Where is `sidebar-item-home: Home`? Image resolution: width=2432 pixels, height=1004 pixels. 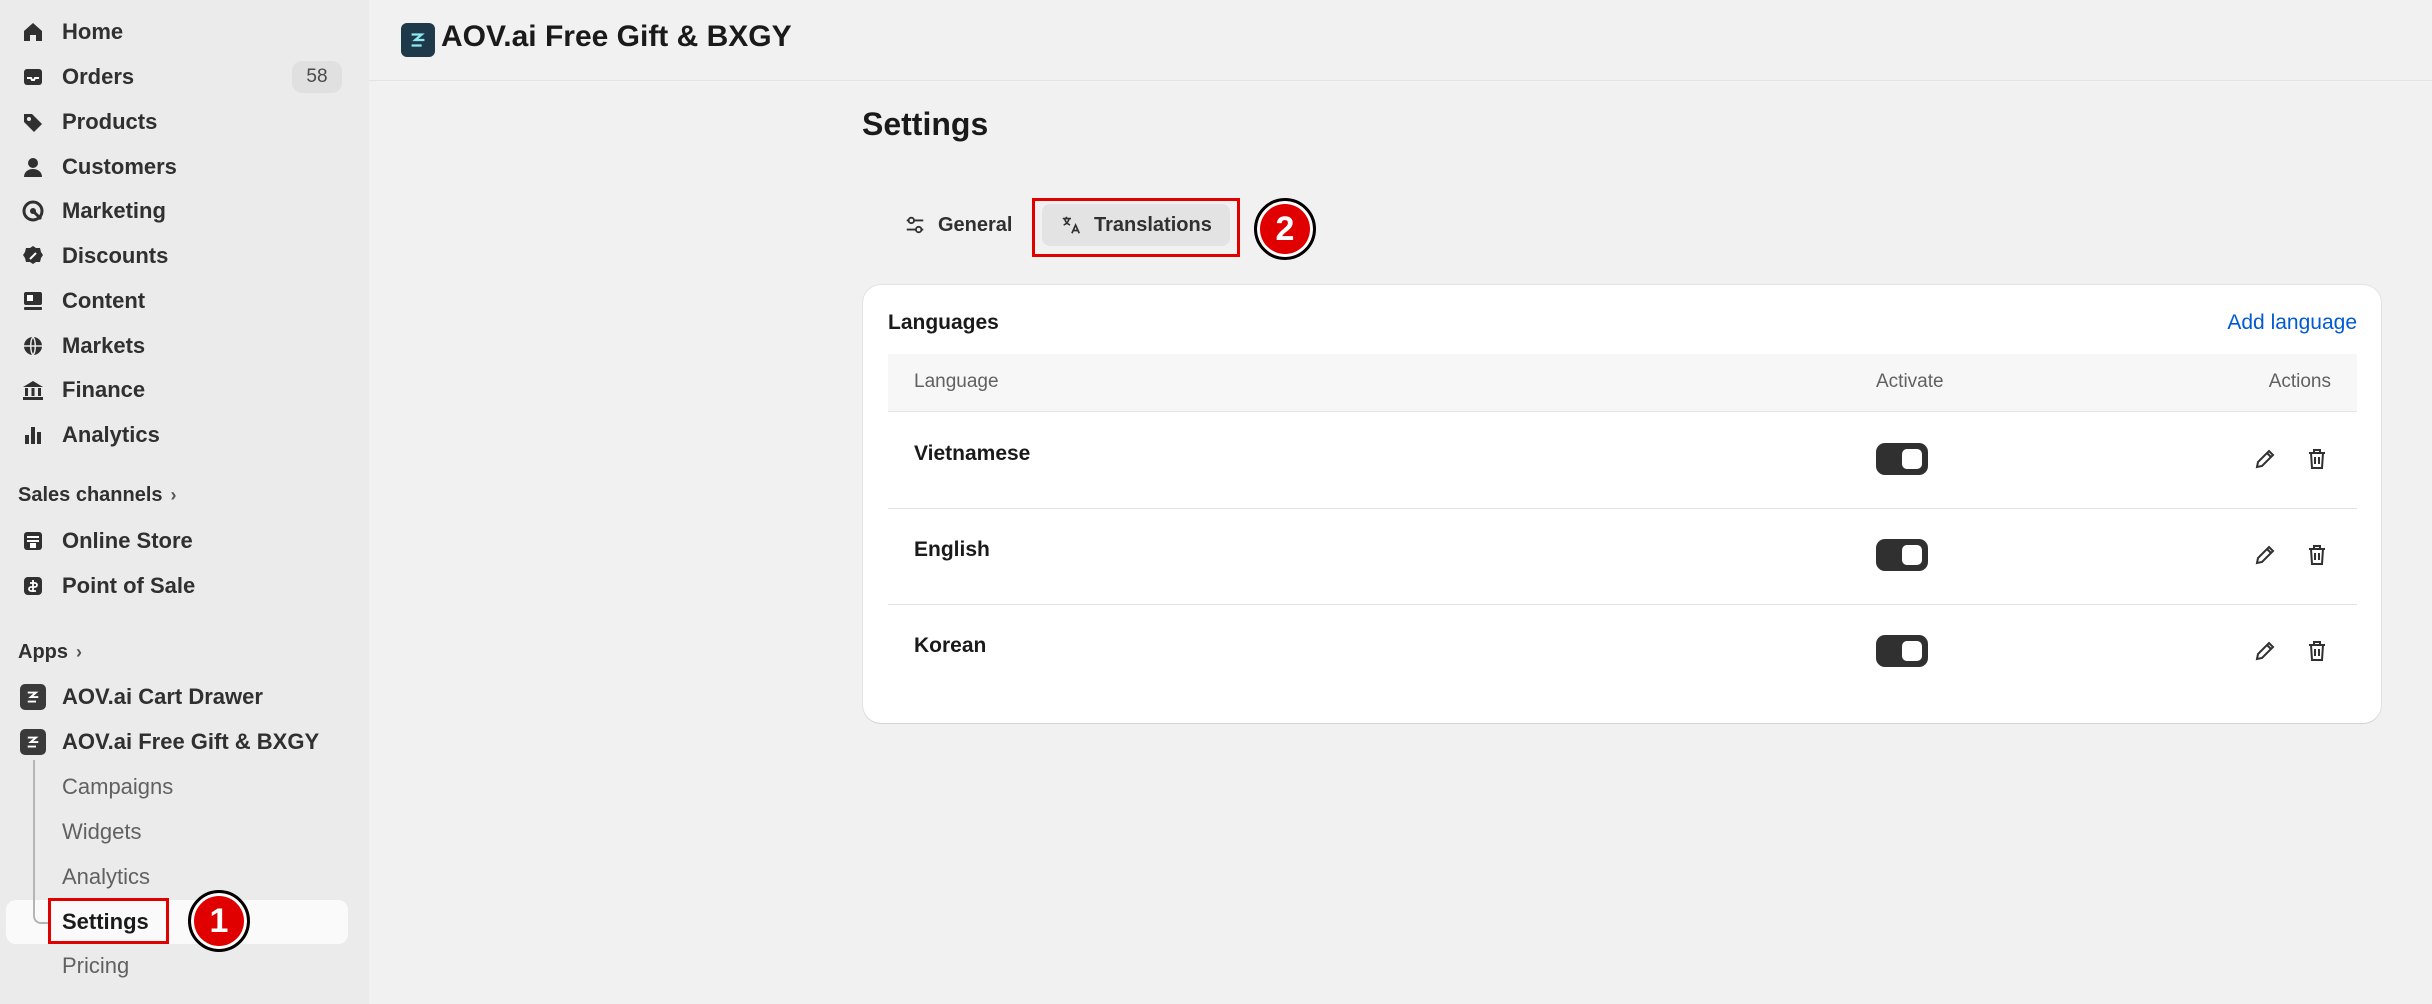
sidebar-item-home: Home is located at coordinates (180, 32).